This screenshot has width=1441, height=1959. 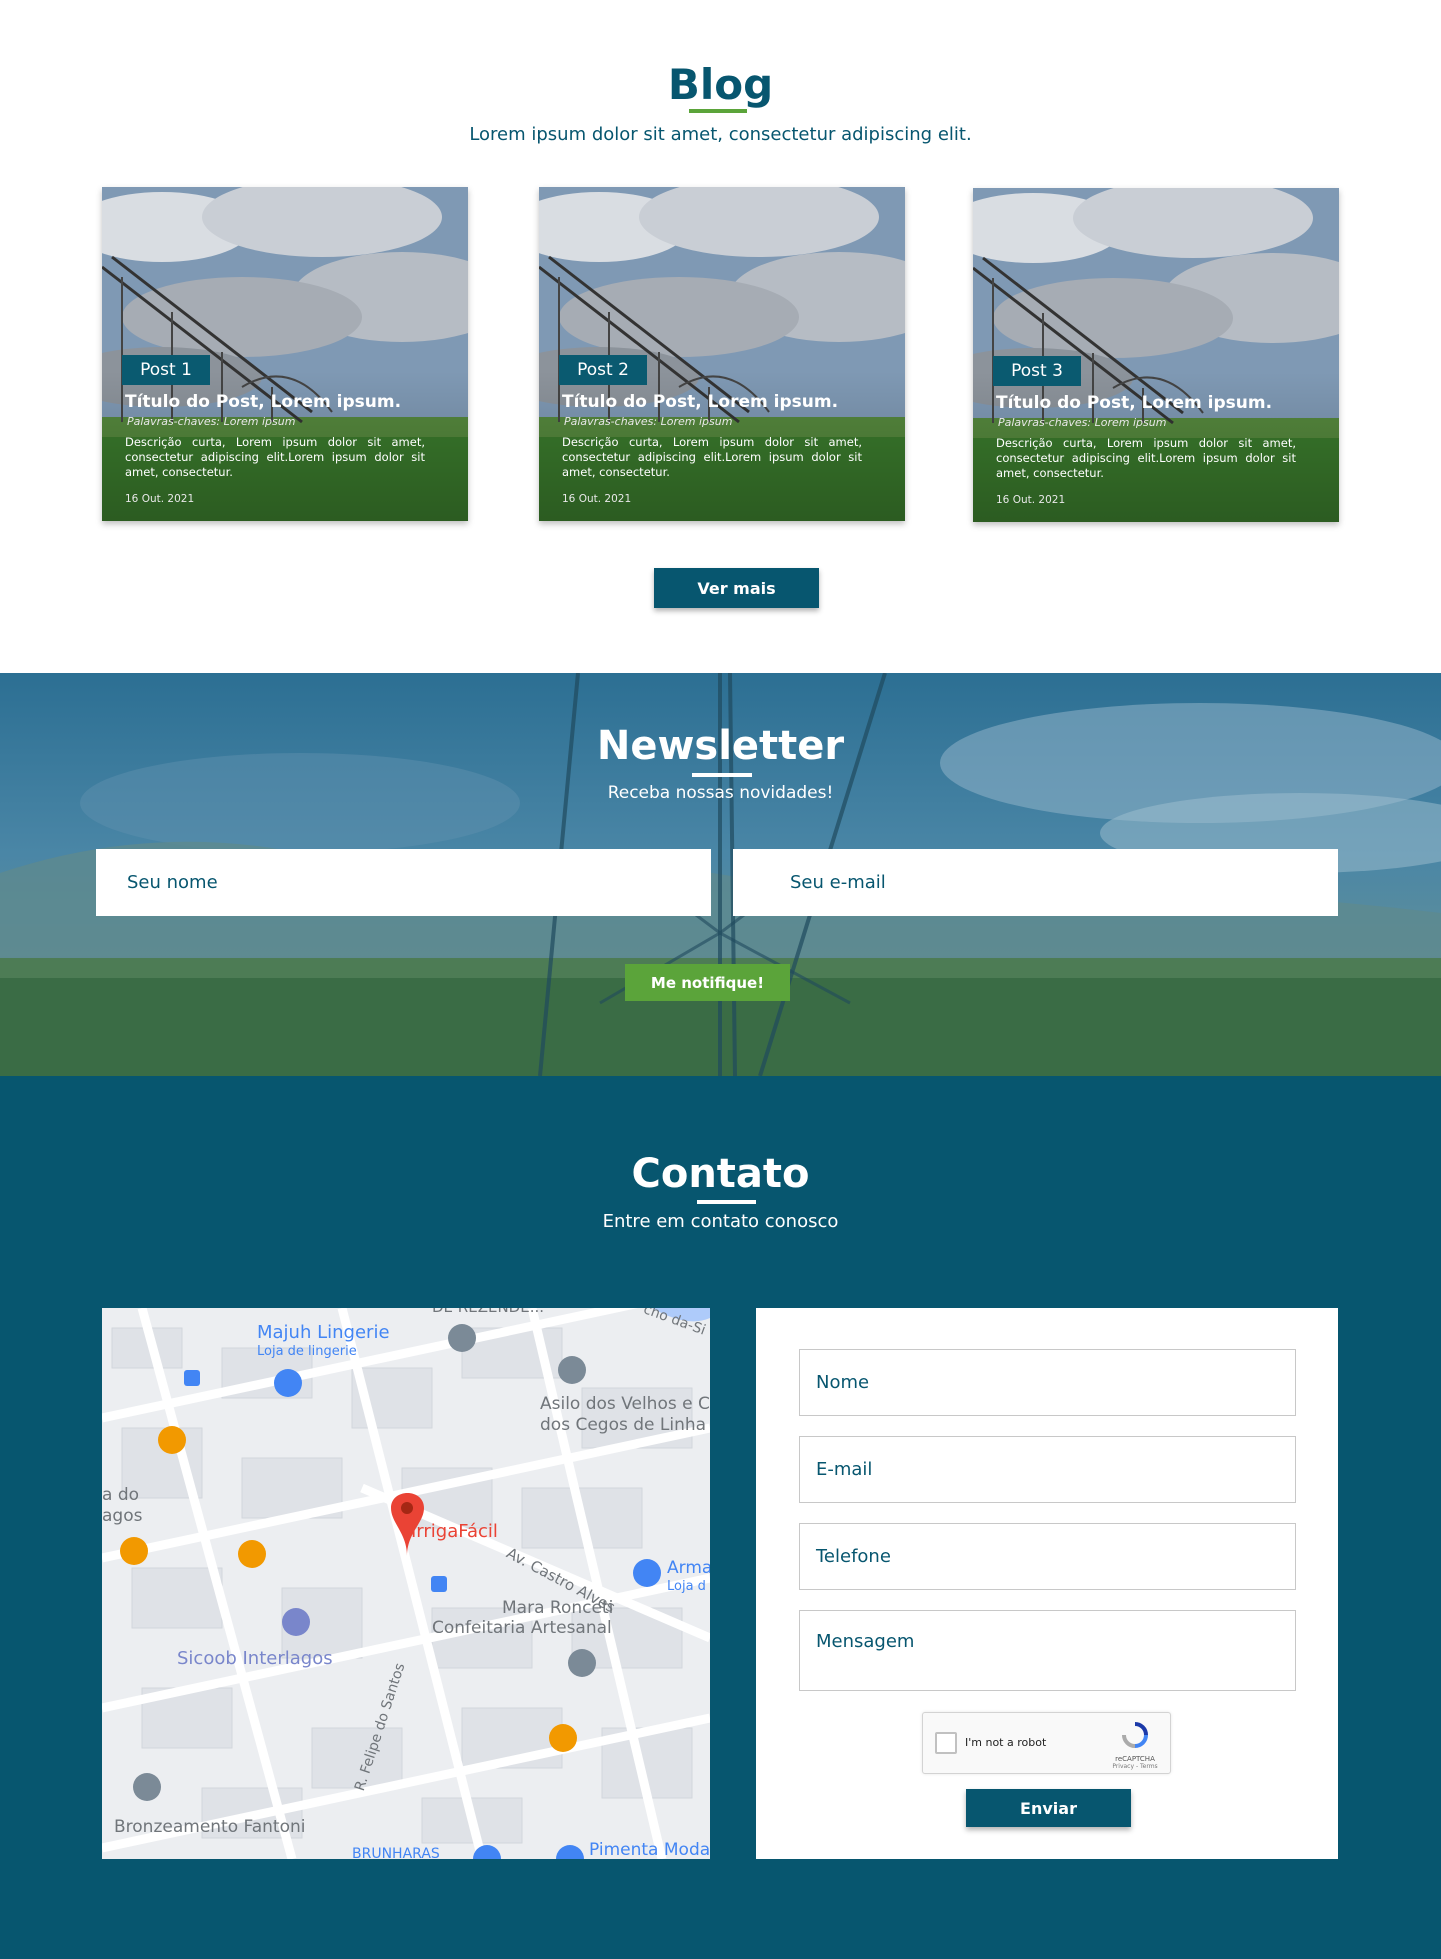 What do you see at coordinates (720, 1221) in the screenshot?
I see `contato-subtitle: Entre em contato conosco` at bounding box center [720, 1221].